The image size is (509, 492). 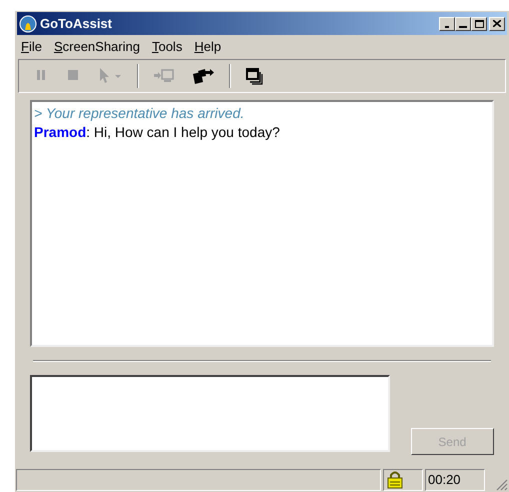 I want to click on resize-grip-icon, so click(x=502, y=485).